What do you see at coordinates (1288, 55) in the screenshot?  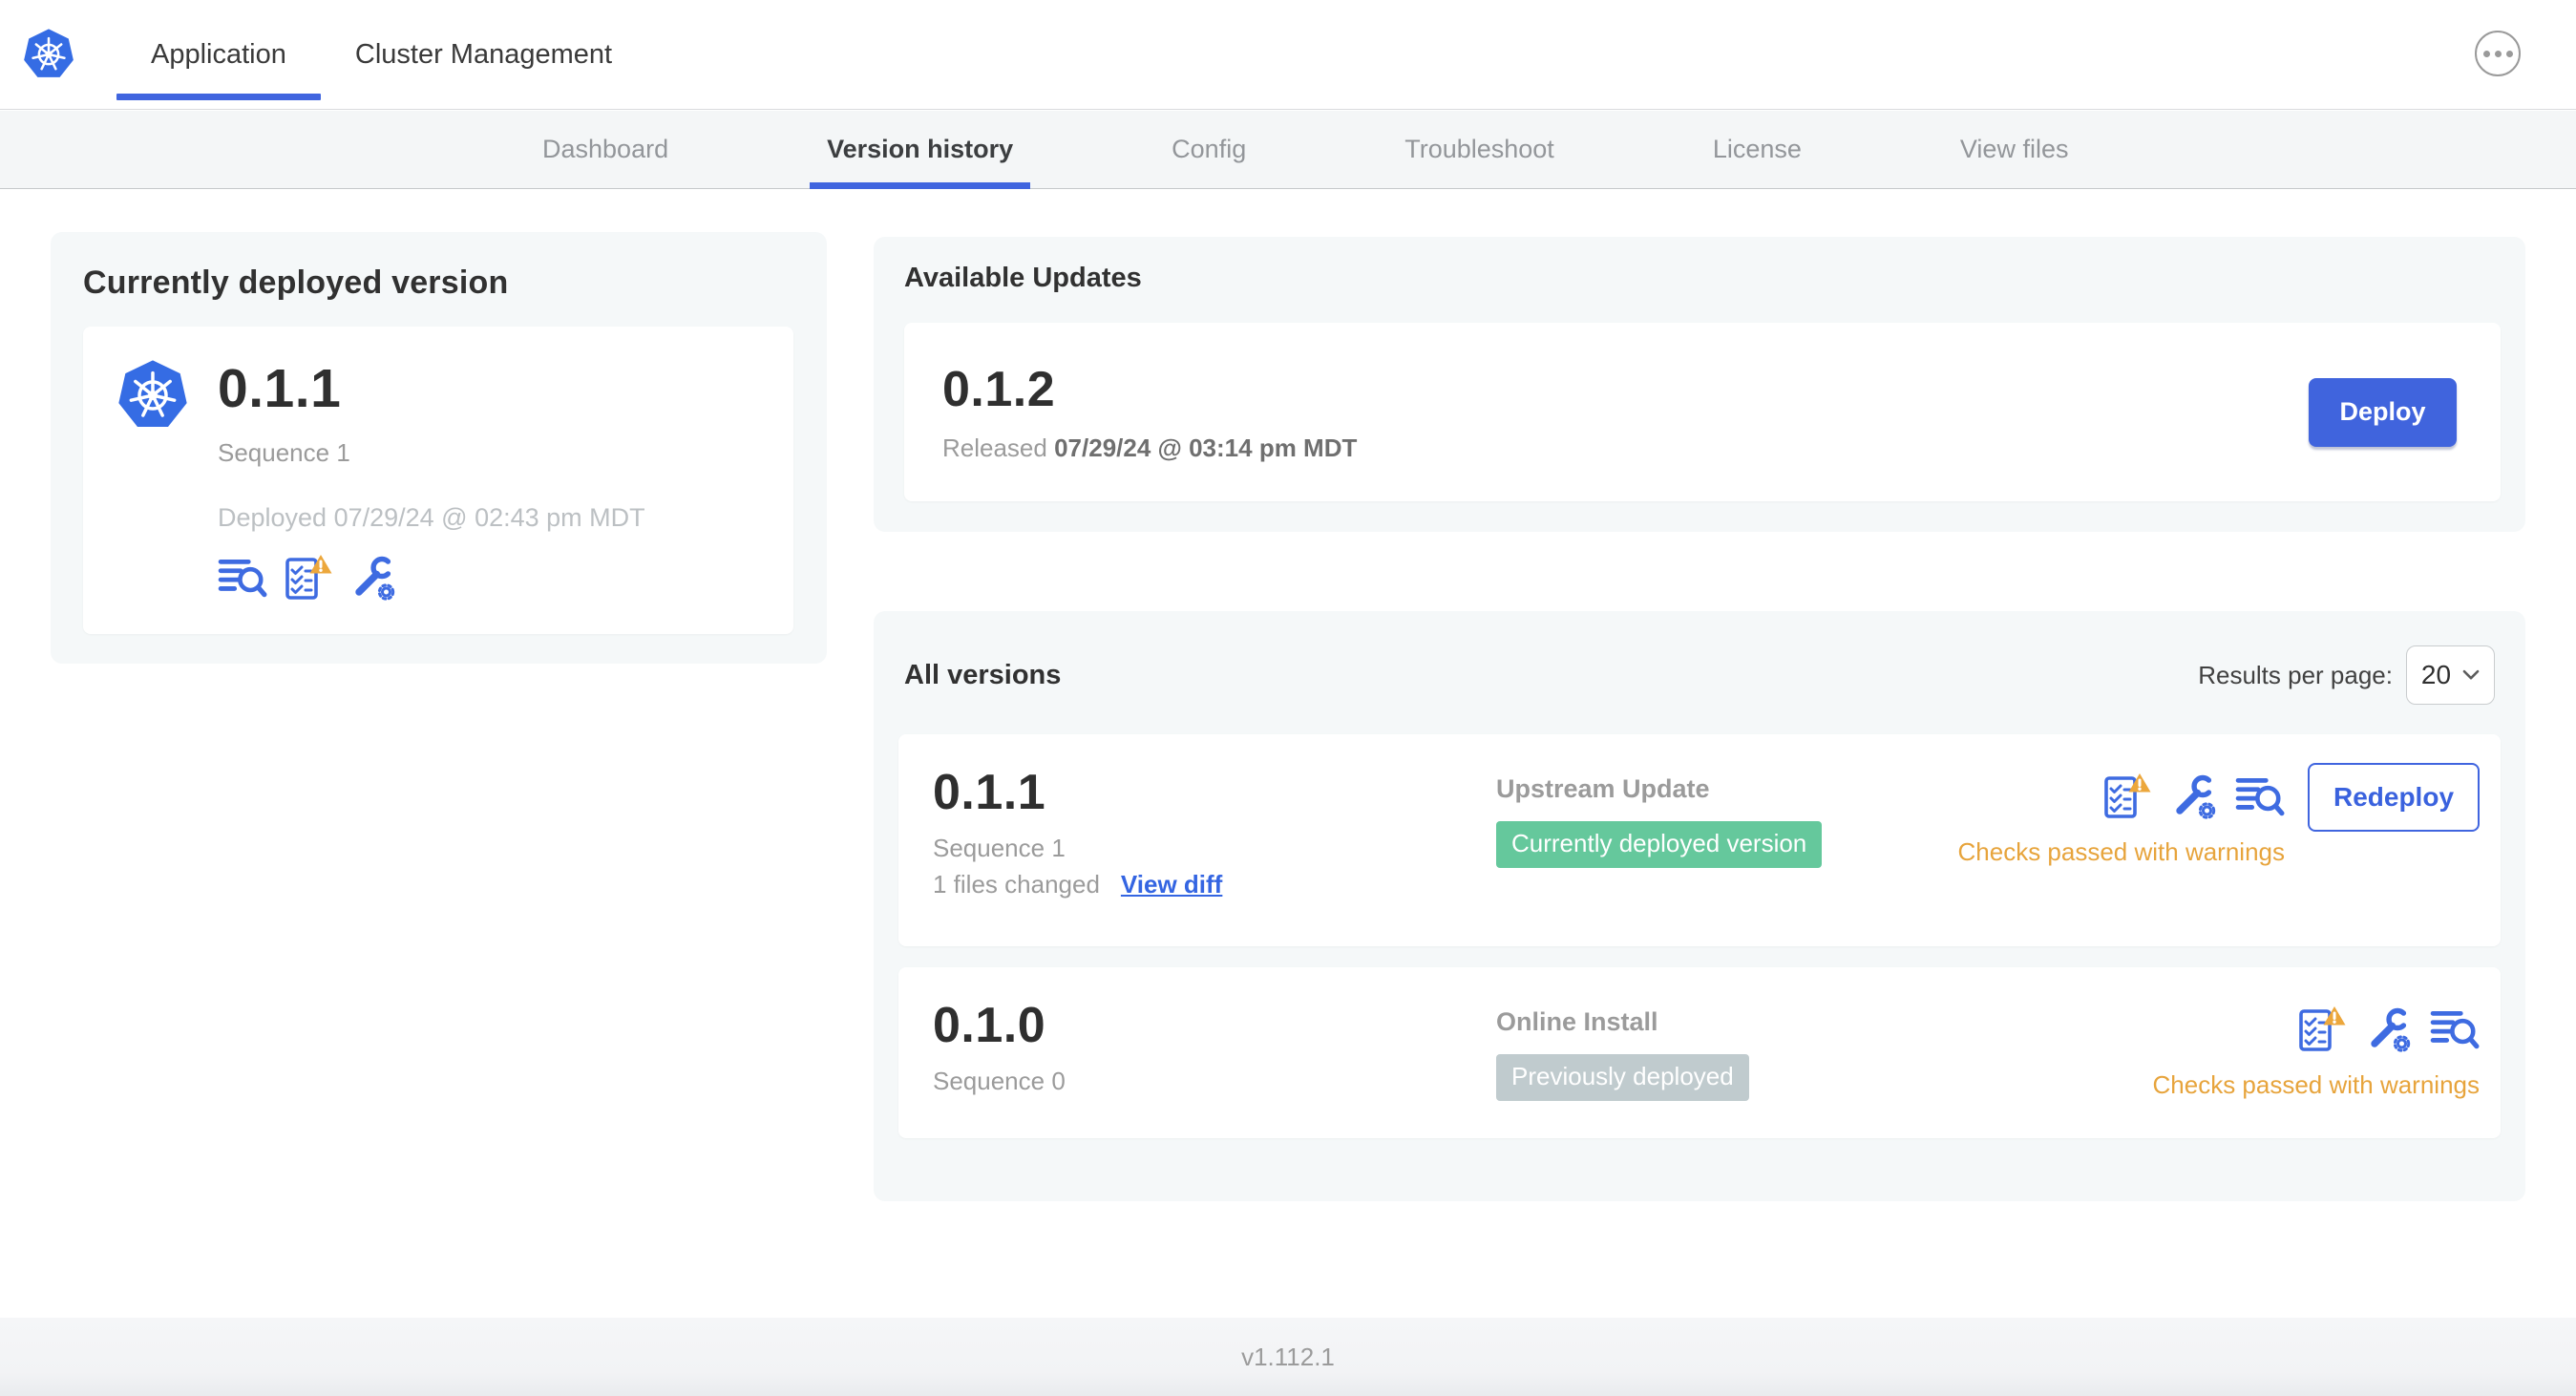 I see `top-bar: Application Cluster Management` at bounding box center [1288, 55].